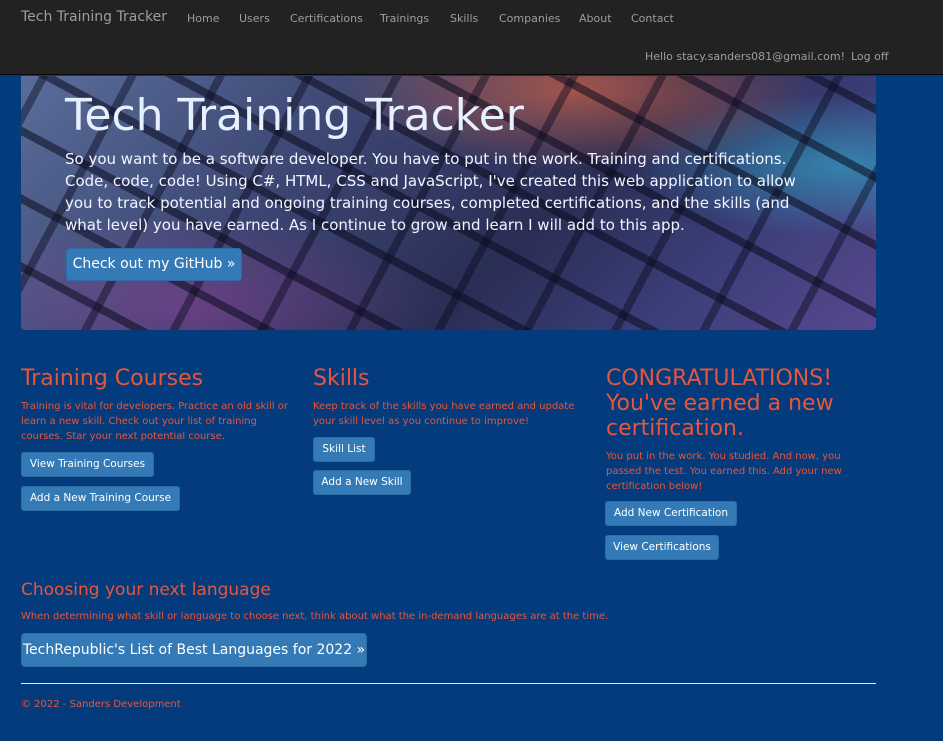  What do you see at coordinates (745, 56) in the screenshot?
I see `nav-user-greeting: Hello stacy.sanders081@gmail.com!` at bounding box center [745, 56].